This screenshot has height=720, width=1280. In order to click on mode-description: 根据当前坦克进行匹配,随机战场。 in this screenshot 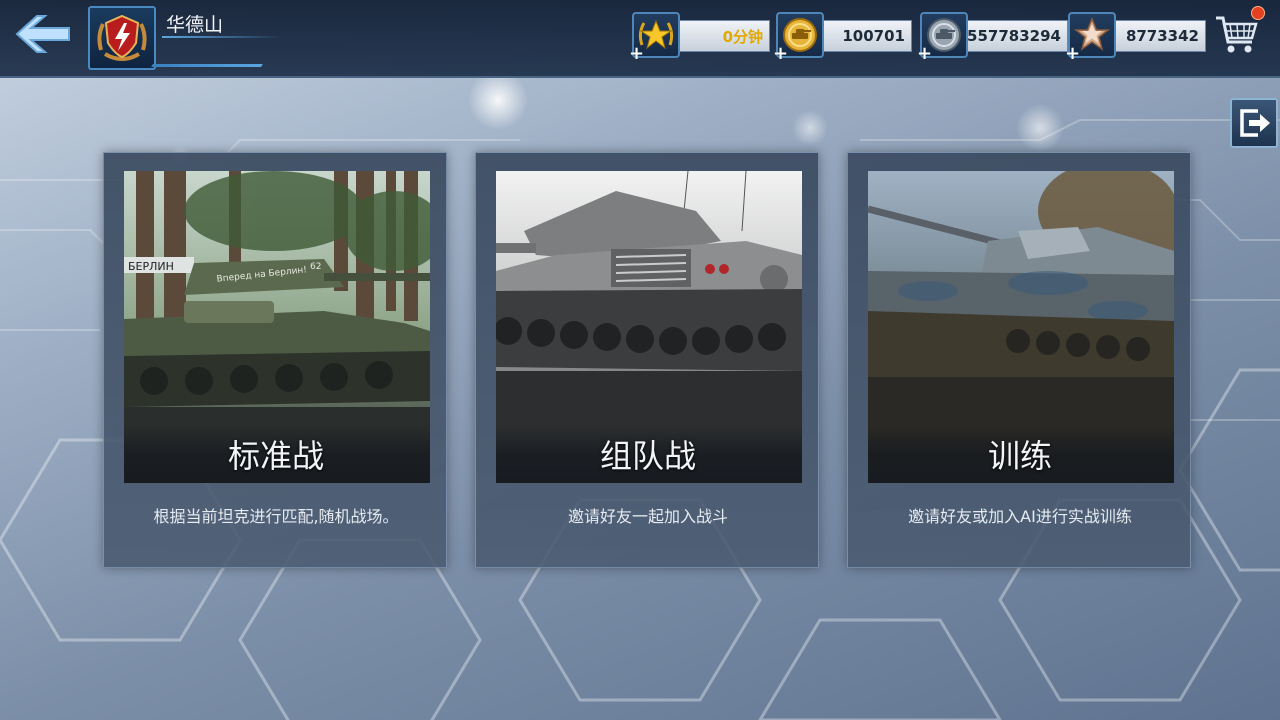, I will do `click(276, 516)`.